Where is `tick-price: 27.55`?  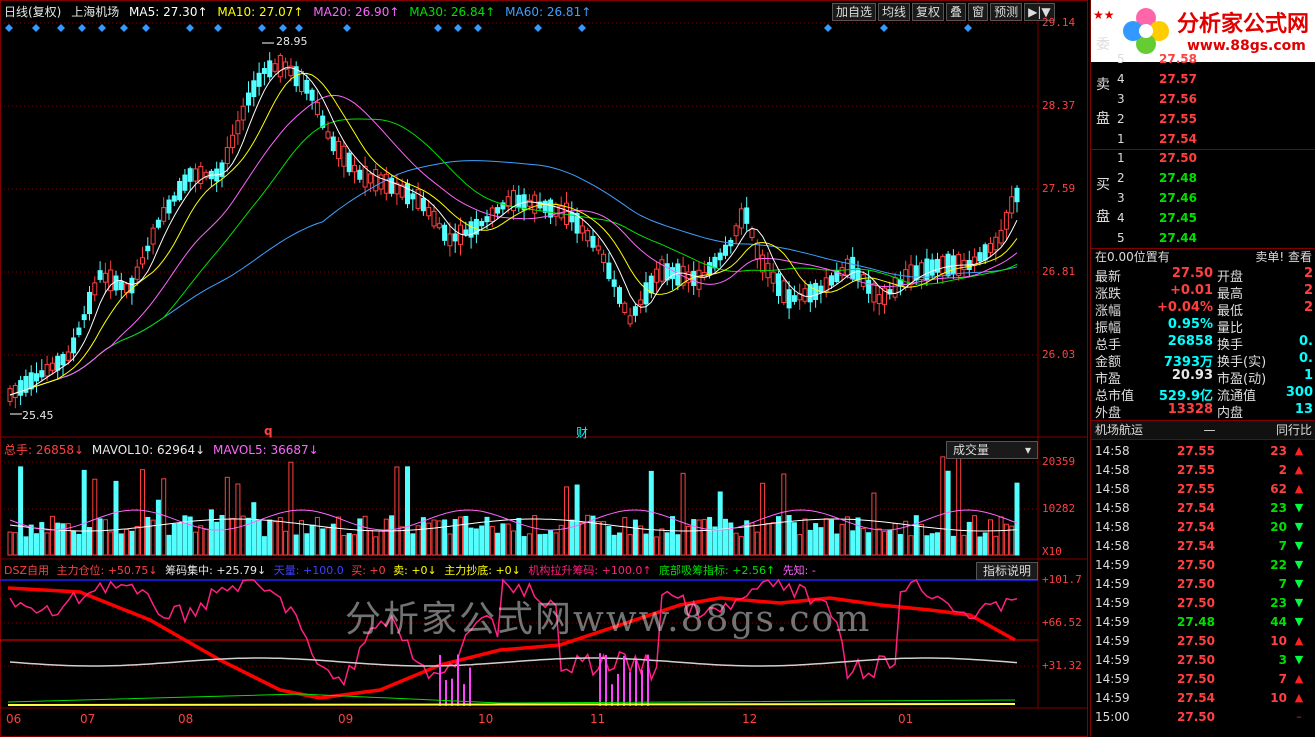
tick-price: 27.55 is located at coordinates (1196, 450).